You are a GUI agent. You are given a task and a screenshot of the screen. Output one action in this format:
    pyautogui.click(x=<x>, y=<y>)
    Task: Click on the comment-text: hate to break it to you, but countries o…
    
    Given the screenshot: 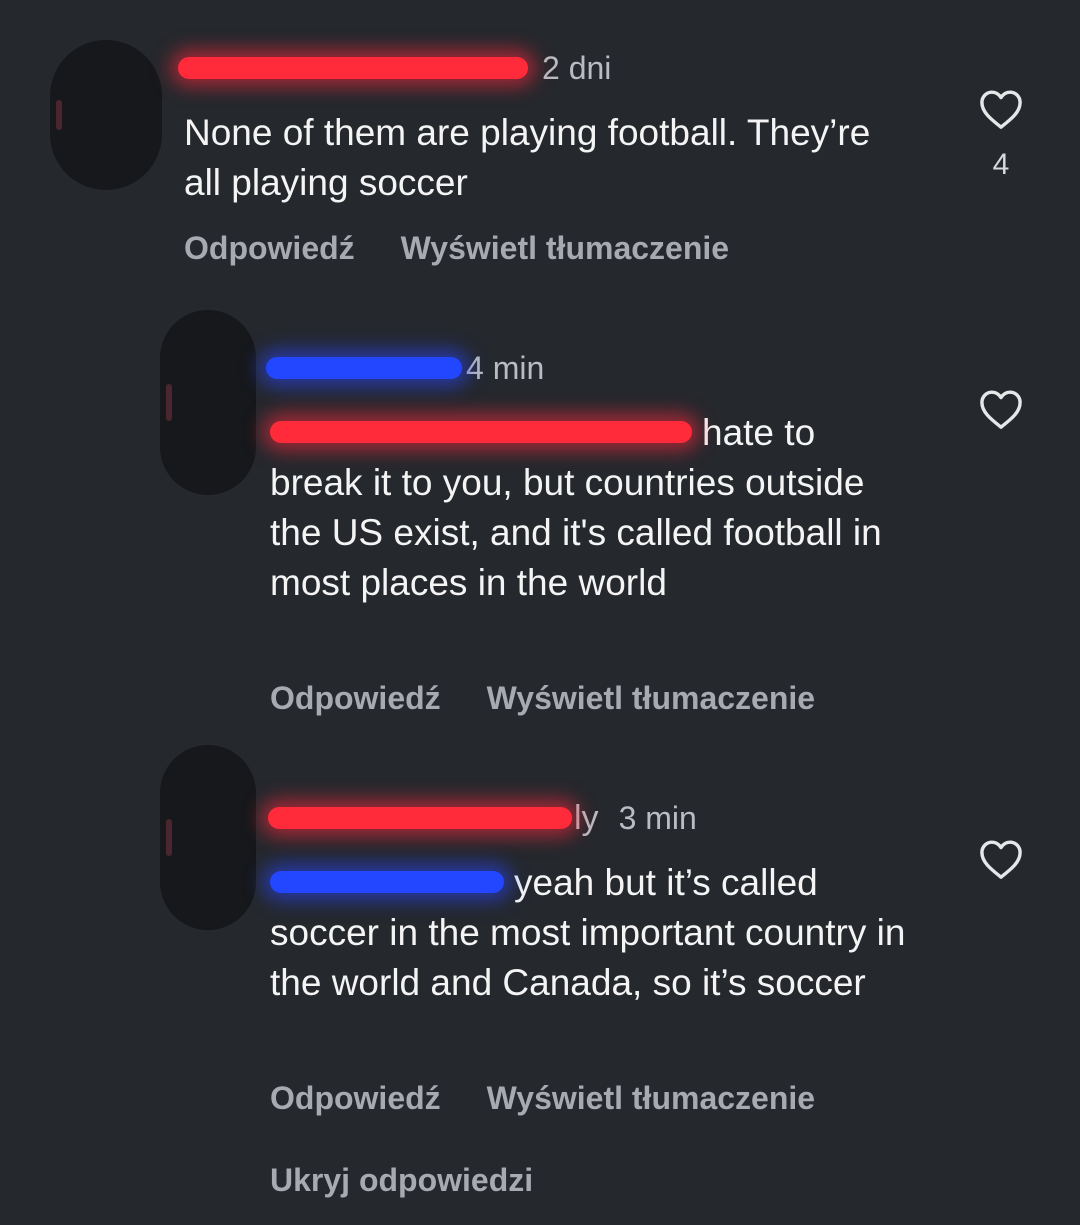 What is the action you would take?
    pyautogui.click(x=590, y=508)
    